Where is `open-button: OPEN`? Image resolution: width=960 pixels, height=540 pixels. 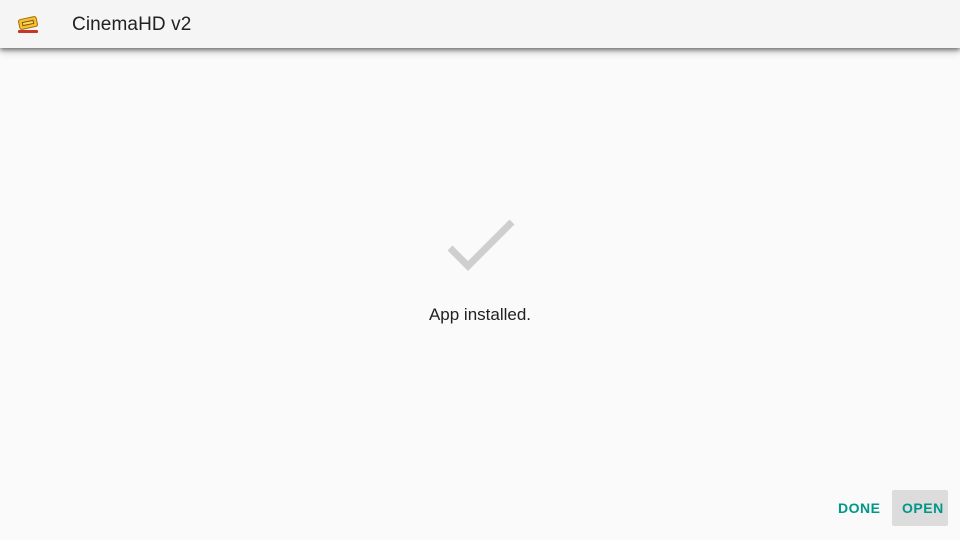
open-button: OPEN is located at coordinates (920, 508).